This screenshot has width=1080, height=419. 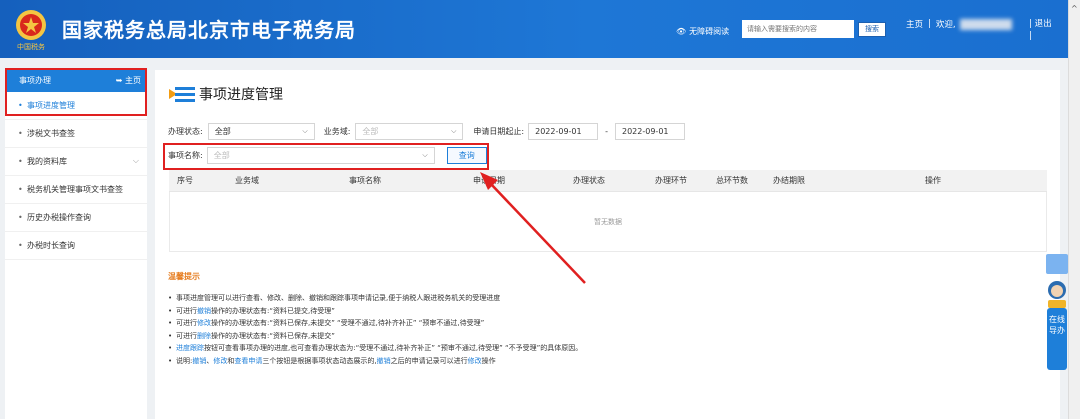 What do you see at coordinates (209, 30) in the screenshot?
I see `site-title: 国家税务总局北京市电子税务局` at bounding box center [209, 30].